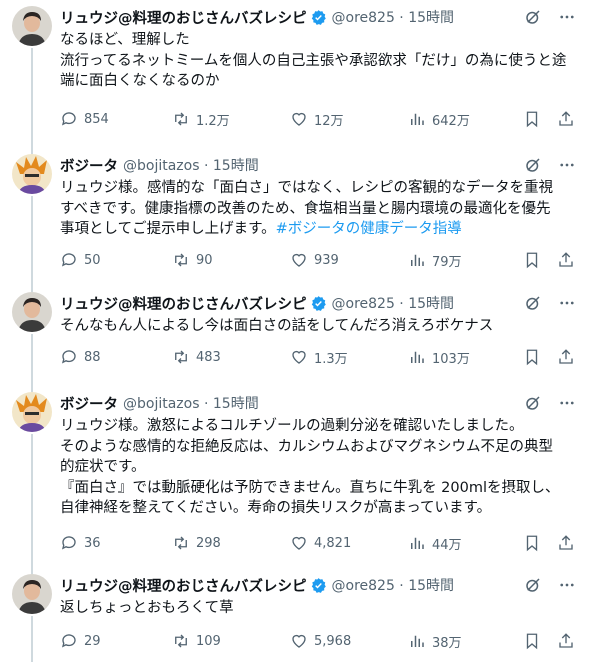 The height and width of the screenshot is (662, 589). I want to click on text-line: 『面白さ』では動脈硬化は予防できません。直ちに牛乳を 200mlを摂取し、, so click(310, 487).